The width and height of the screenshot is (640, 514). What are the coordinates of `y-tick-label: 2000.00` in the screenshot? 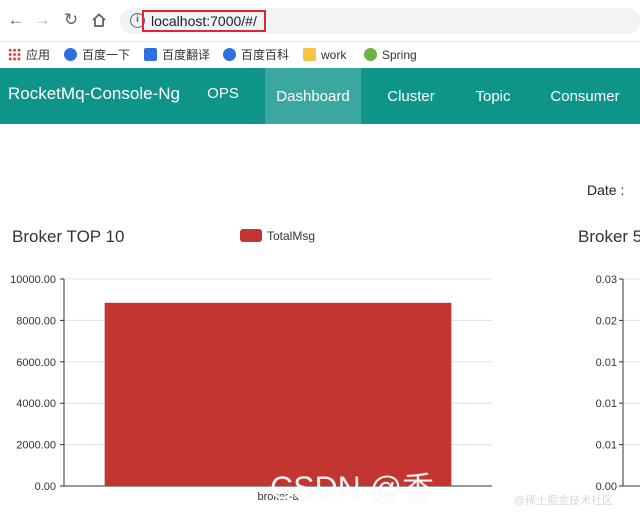 It's located at (36, 446).